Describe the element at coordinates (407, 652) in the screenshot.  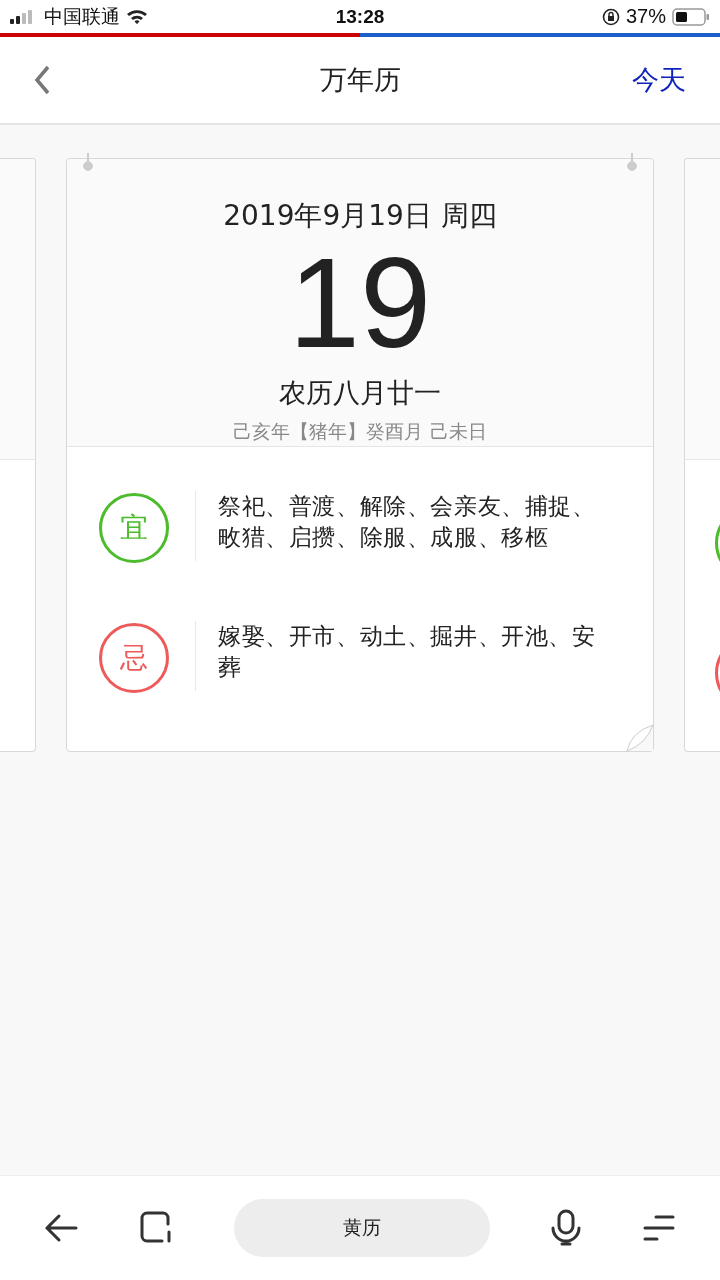
I see `almanac-text: 嫁娶、开市、动土、掘井、开池、安葬` at that location.